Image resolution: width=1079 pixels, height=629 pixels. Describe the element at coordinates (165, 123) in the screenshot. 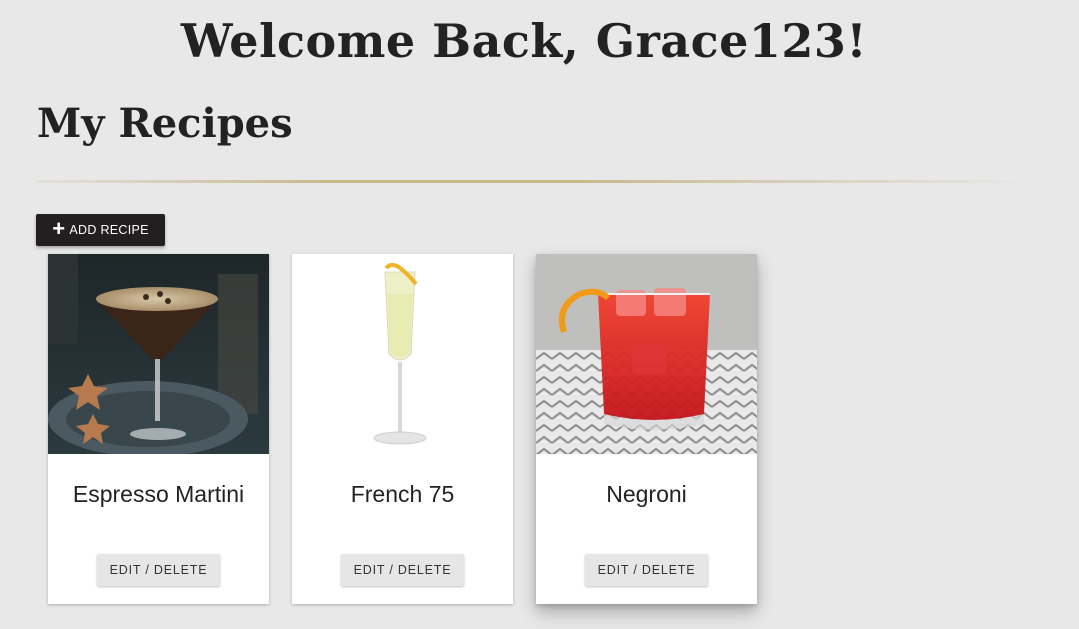

I see `page-title: My Recipes` at that location.